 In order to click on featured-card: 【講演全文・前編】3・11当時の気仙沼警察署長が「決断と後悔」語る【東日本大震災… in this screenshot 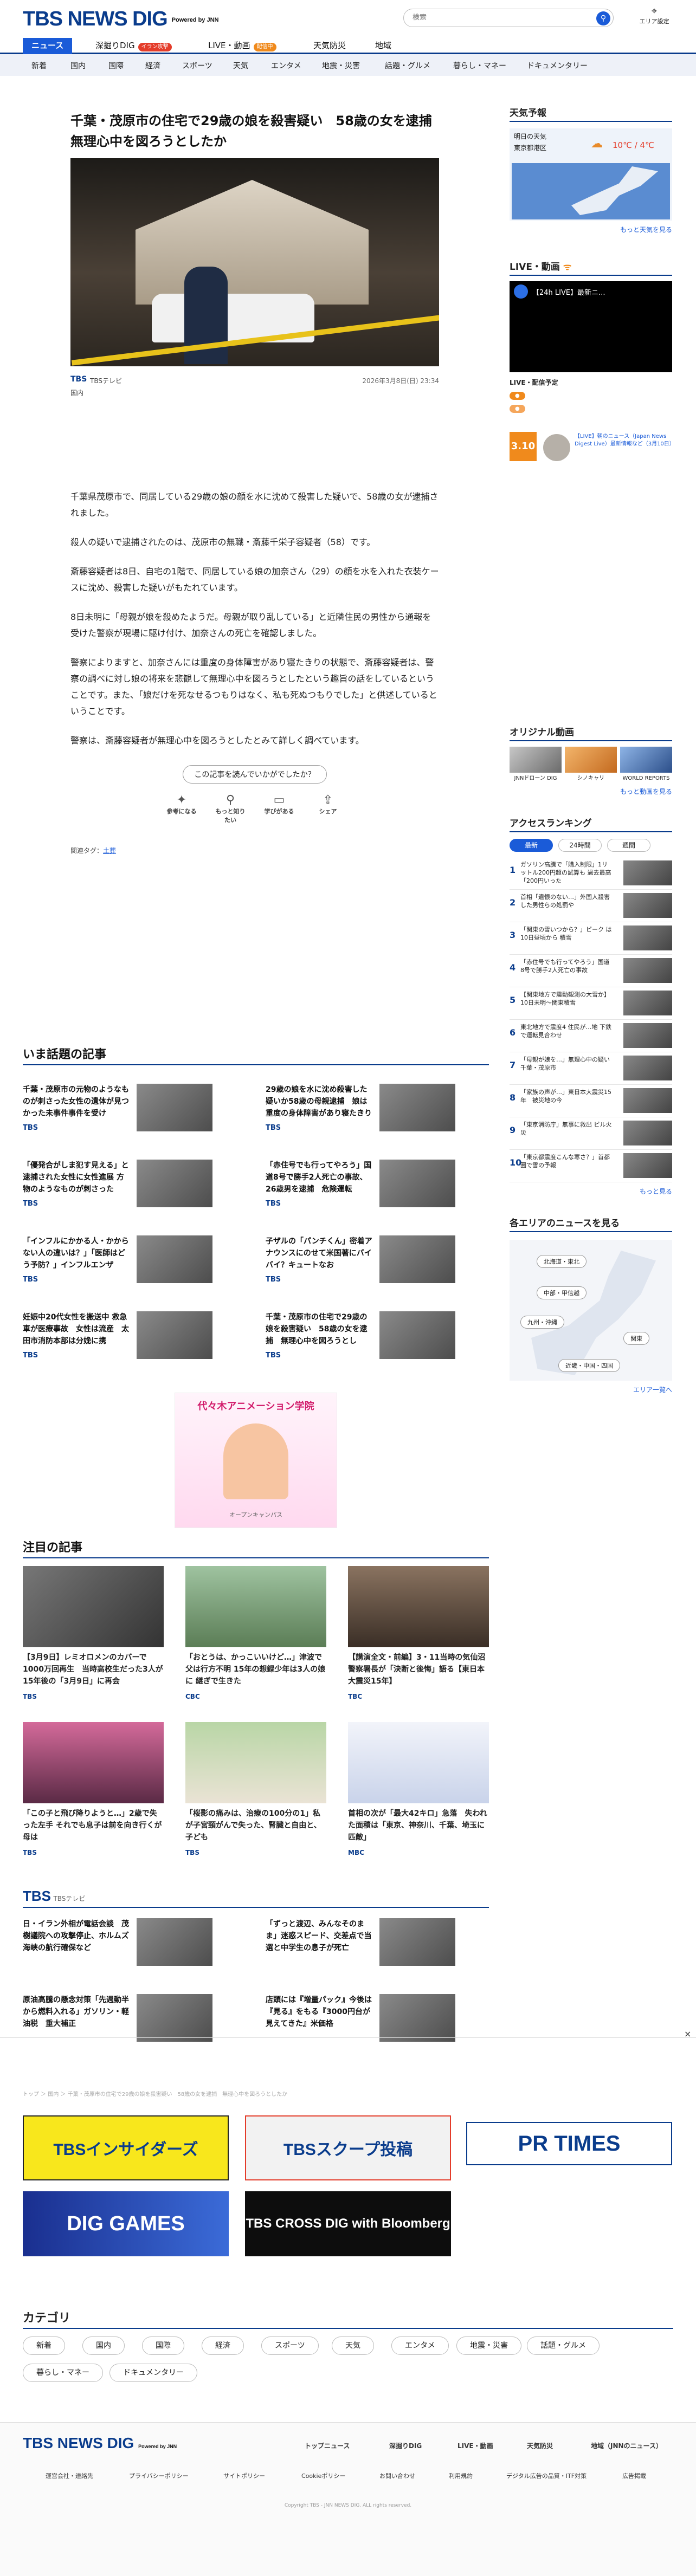, I will do `click(418, 1633)`.